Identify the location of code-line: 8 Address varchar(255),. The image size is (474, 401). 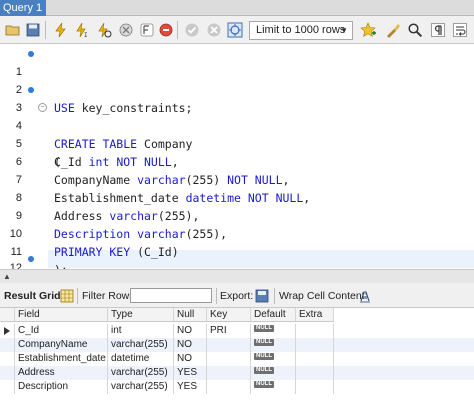
(237, 197).